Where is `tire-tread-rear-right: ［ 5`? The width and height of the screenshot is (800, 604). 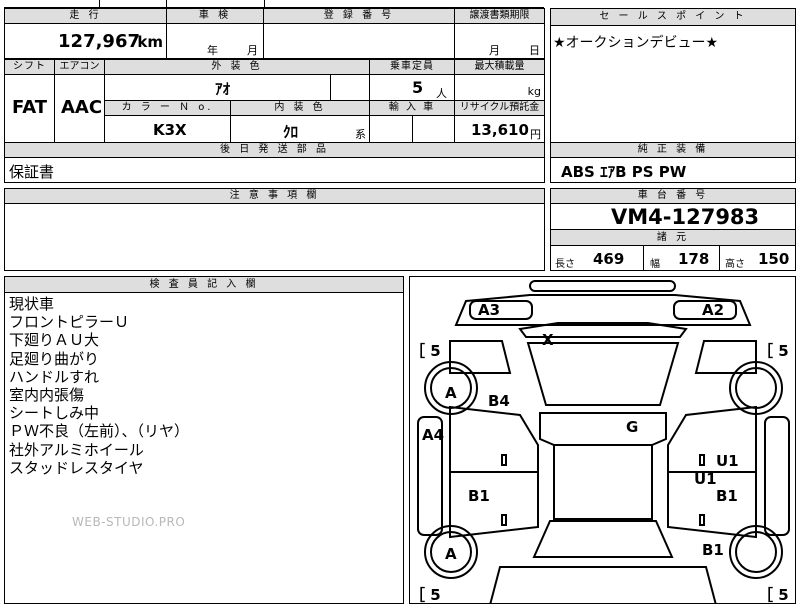
tire-tread-rear-right: ［ 5 is located at coordinates (773, 595).